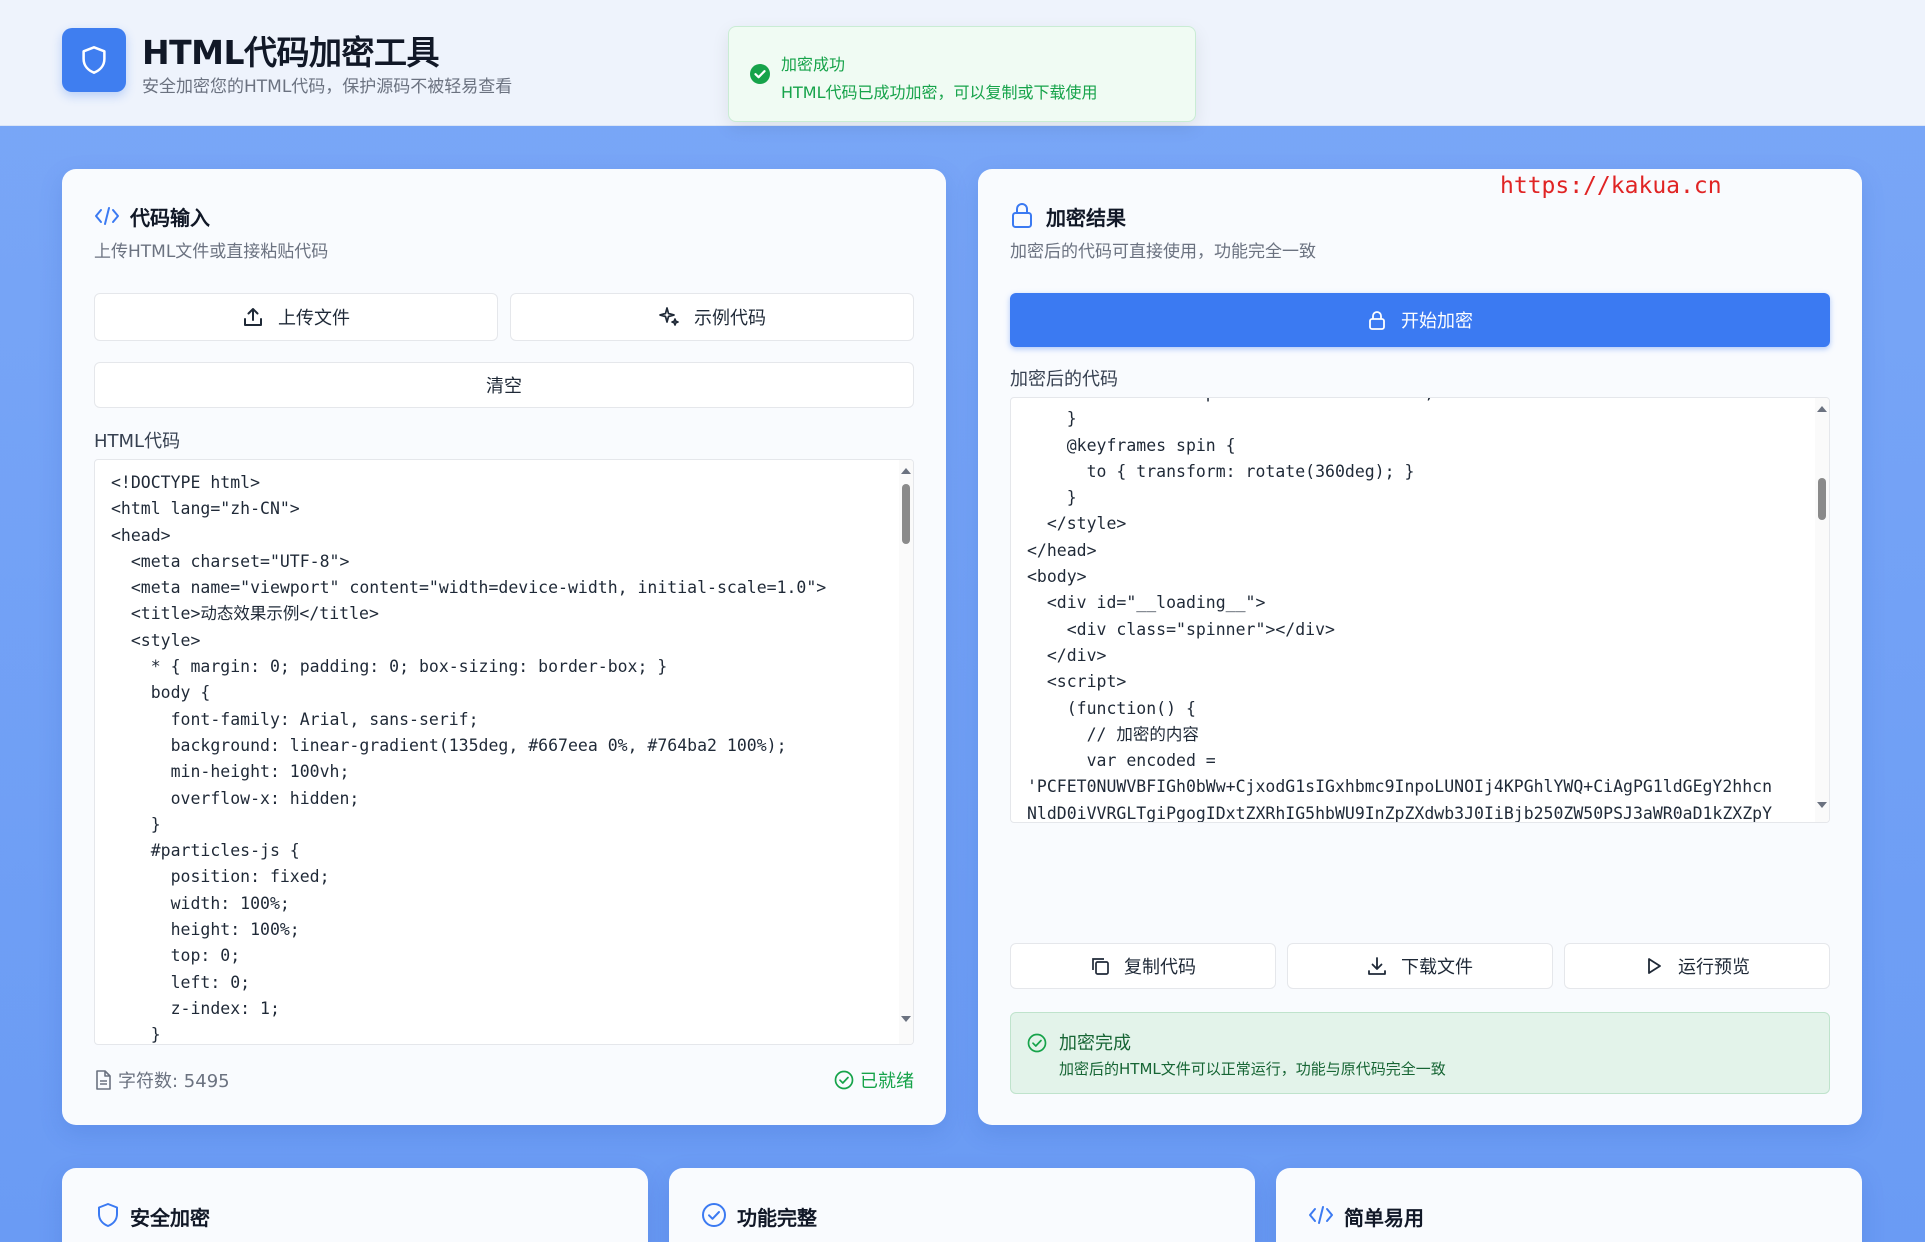 The height and width of the screenshot is (1242, 1925). What do you see at coordinates (730, 318) in the screenshot?
I see `example-code-label: 示例代码` at bounding box center [730, 318].